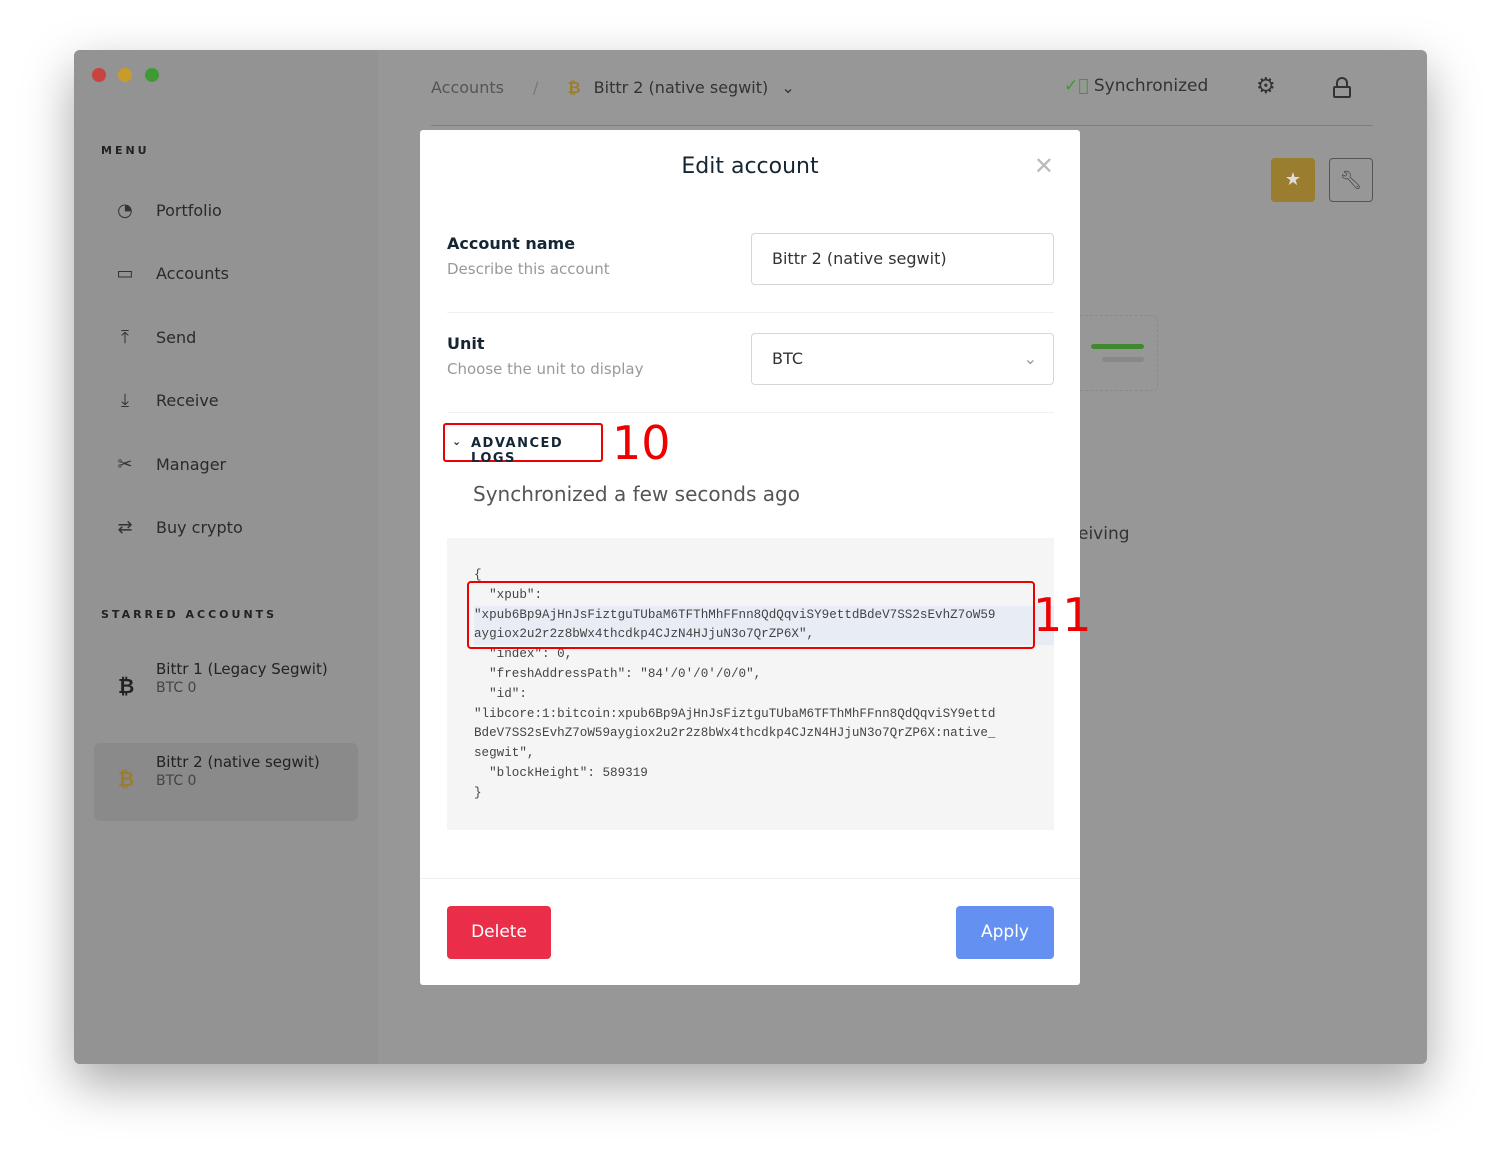  Describe the element at coordinates (511, 243) in the screenshot. I see `account-name-label: Account name` at that location.